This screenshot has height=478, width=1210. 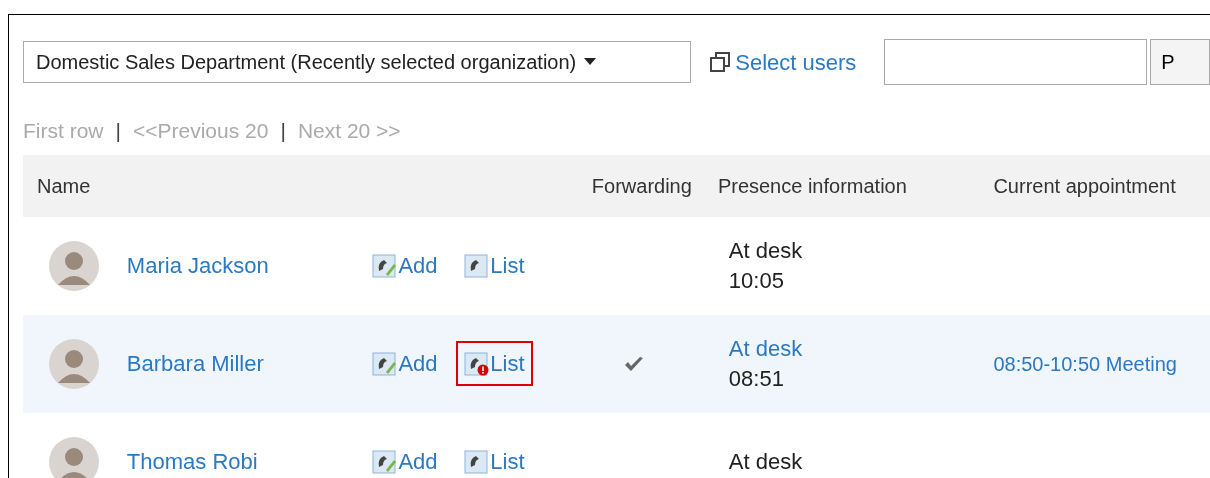 I want to click on caret-icon, so click(x=590, y=62).